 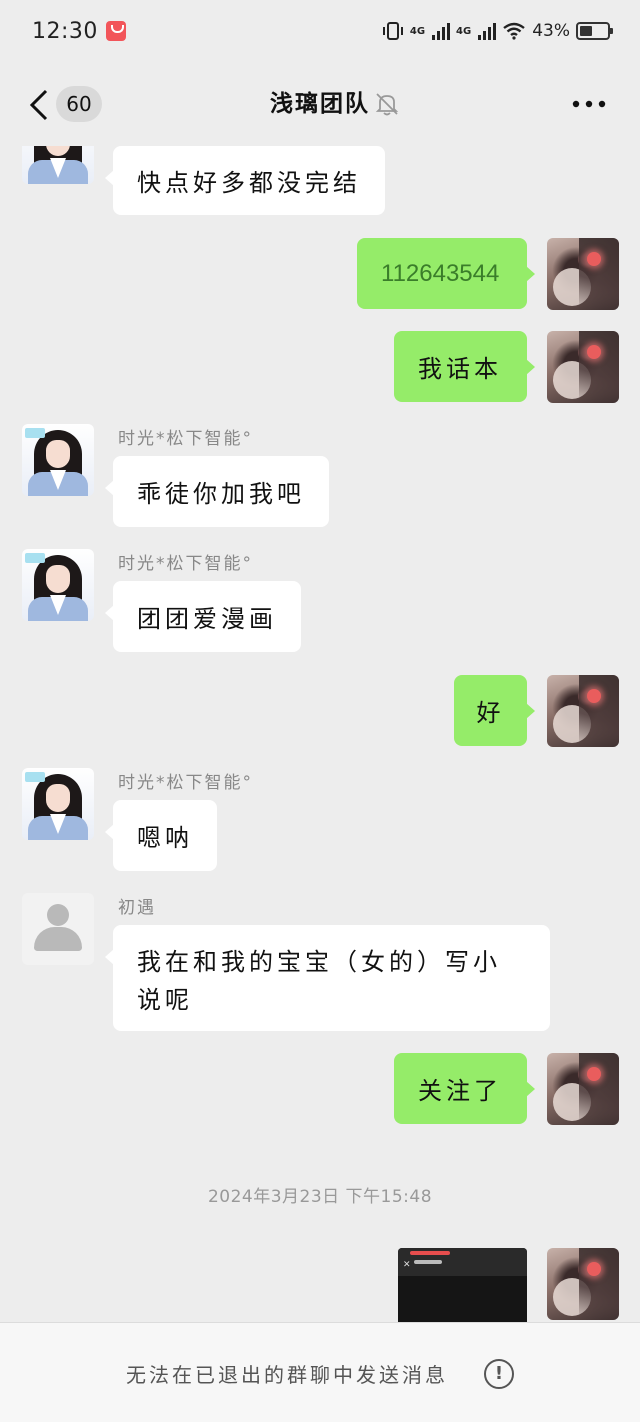 What do you see at coordinates (203, 616) in the screenshot?
I see `message-bubble: 团团爱漫画` at bounding box center [203, 616].